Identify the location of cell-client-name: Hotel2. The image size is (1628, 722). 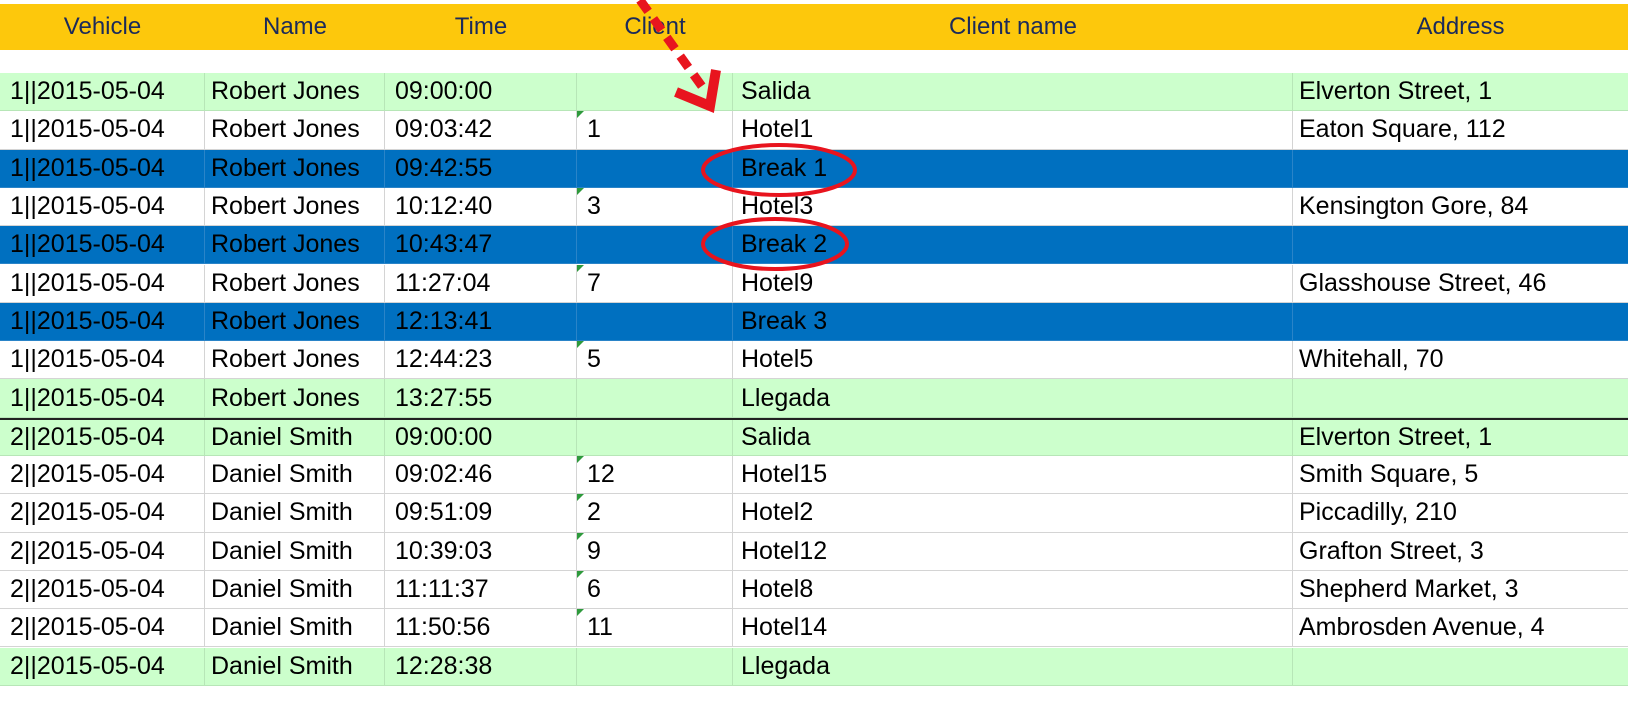
(1013, 513).